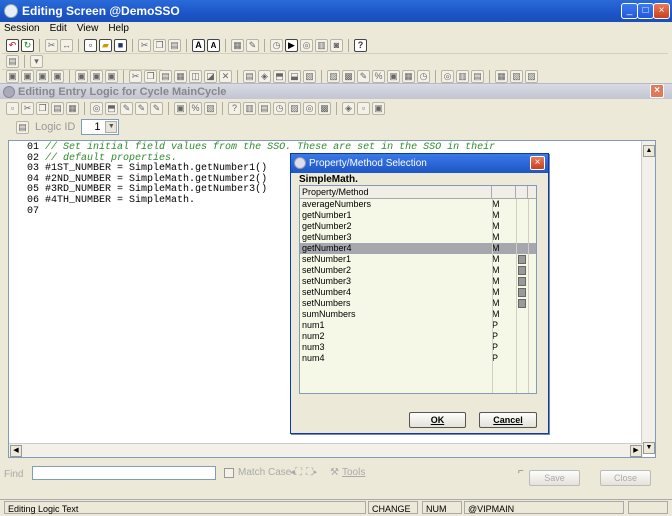 This screenshot has height=516, width=672. What do you see at coordinates (657, 91) in the screenshot?
I see `sub-window-close-button: ×` at bounding box center [657, 91].